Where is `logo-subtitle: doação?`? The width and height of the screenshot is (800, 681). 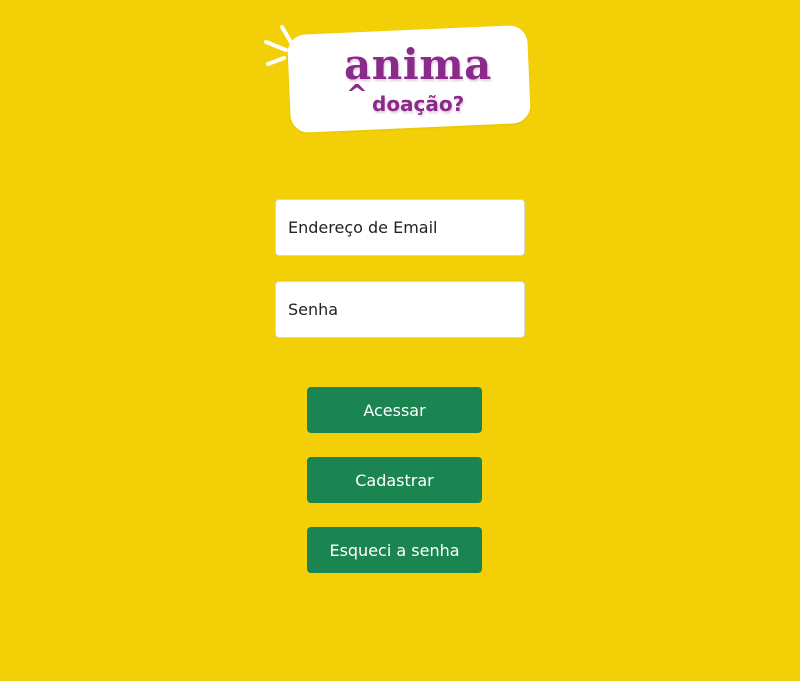 logo-subtitle: doação? is located at coordinates (418, 104).